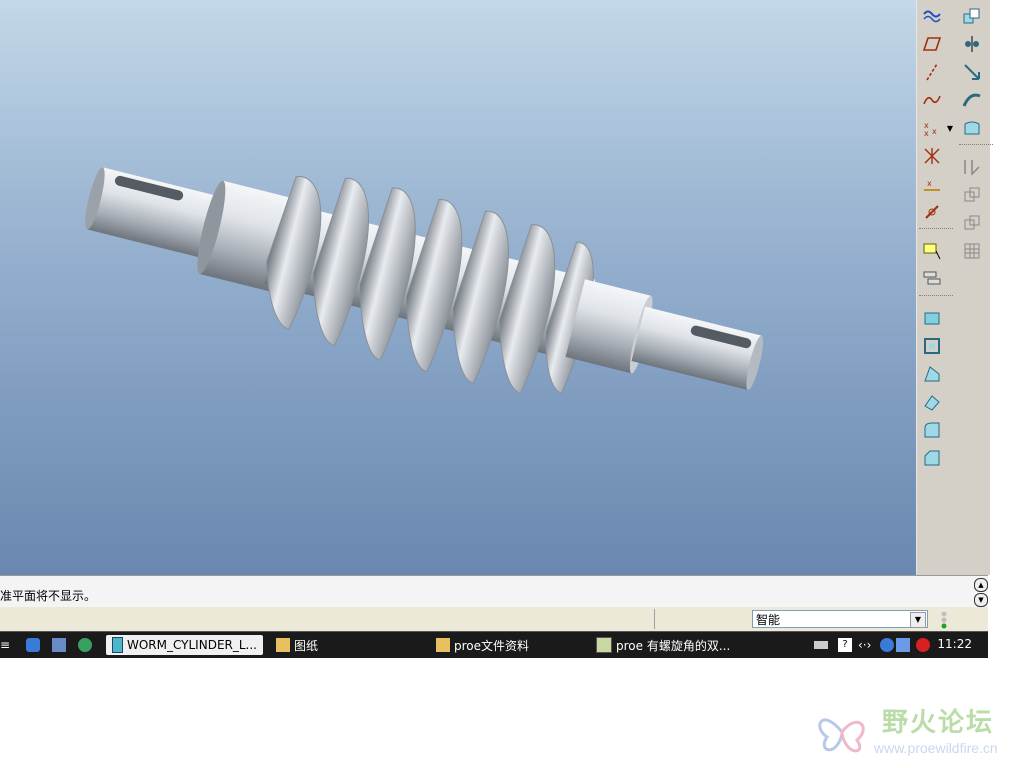  What do you see at coordinates (954, 287) in the screenshot?
I see `feature-toolbar: x x x ▼ x` at bounding box center [954, 287].